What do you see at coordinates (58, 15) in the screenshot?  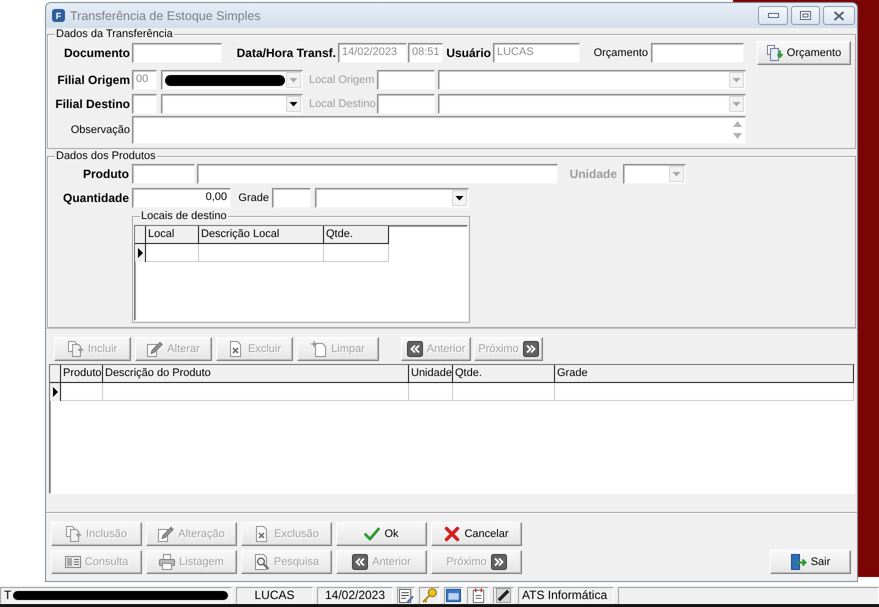 I see `app-logo: F` at bounding box center [58, 15].